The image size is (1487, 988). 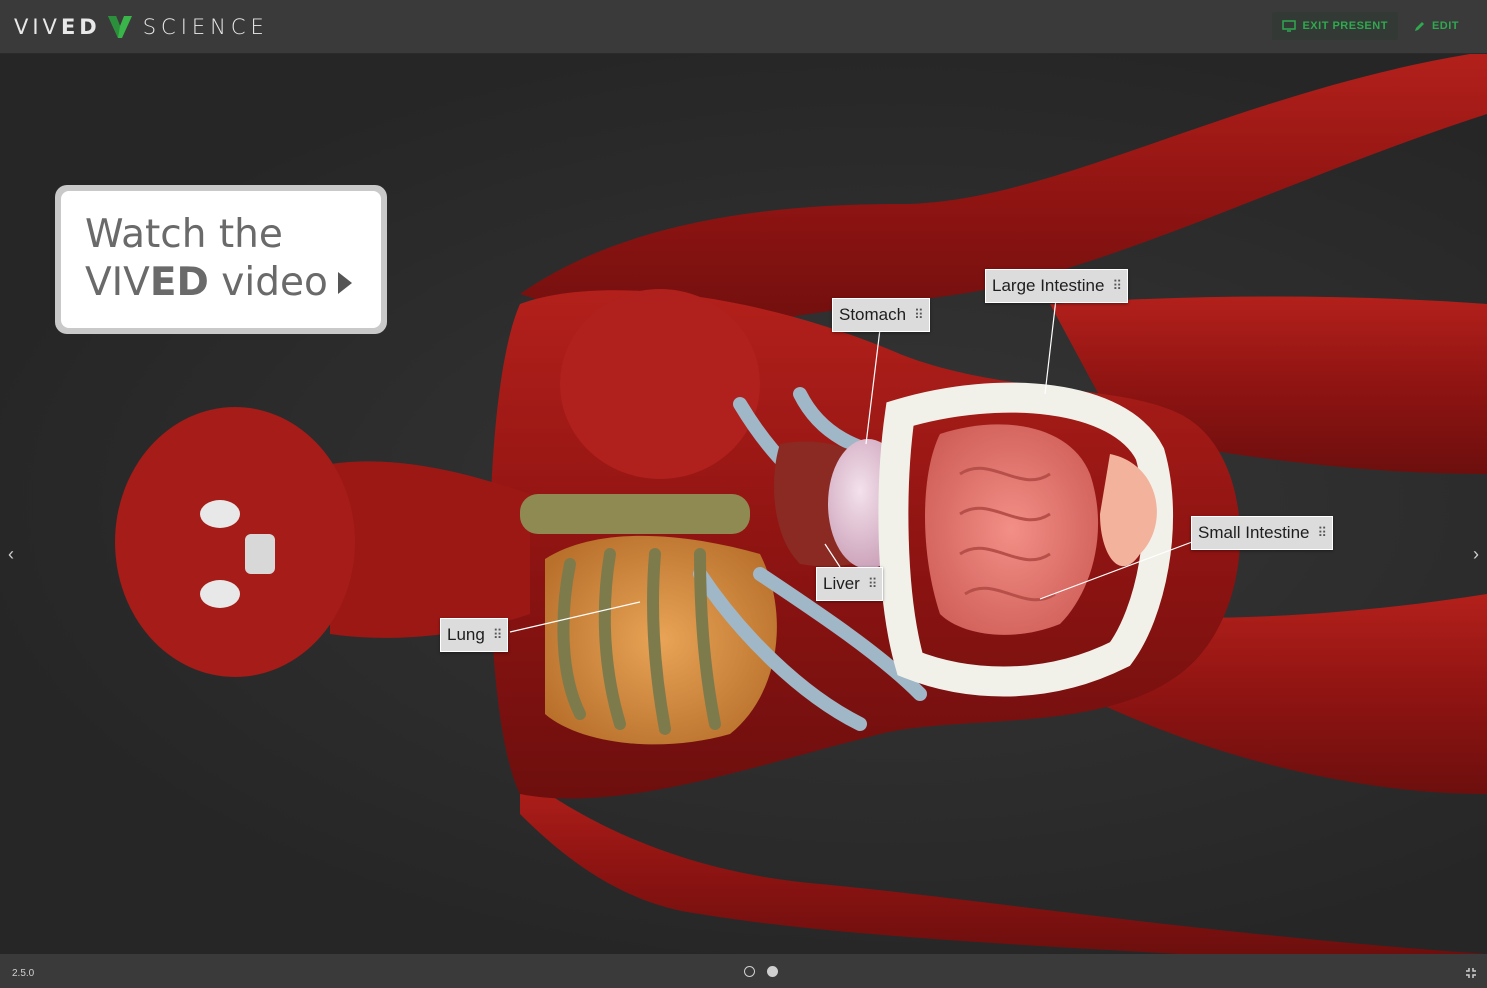 I want to click on label-lung: Lung ⠿, so click(x=474, y=635).